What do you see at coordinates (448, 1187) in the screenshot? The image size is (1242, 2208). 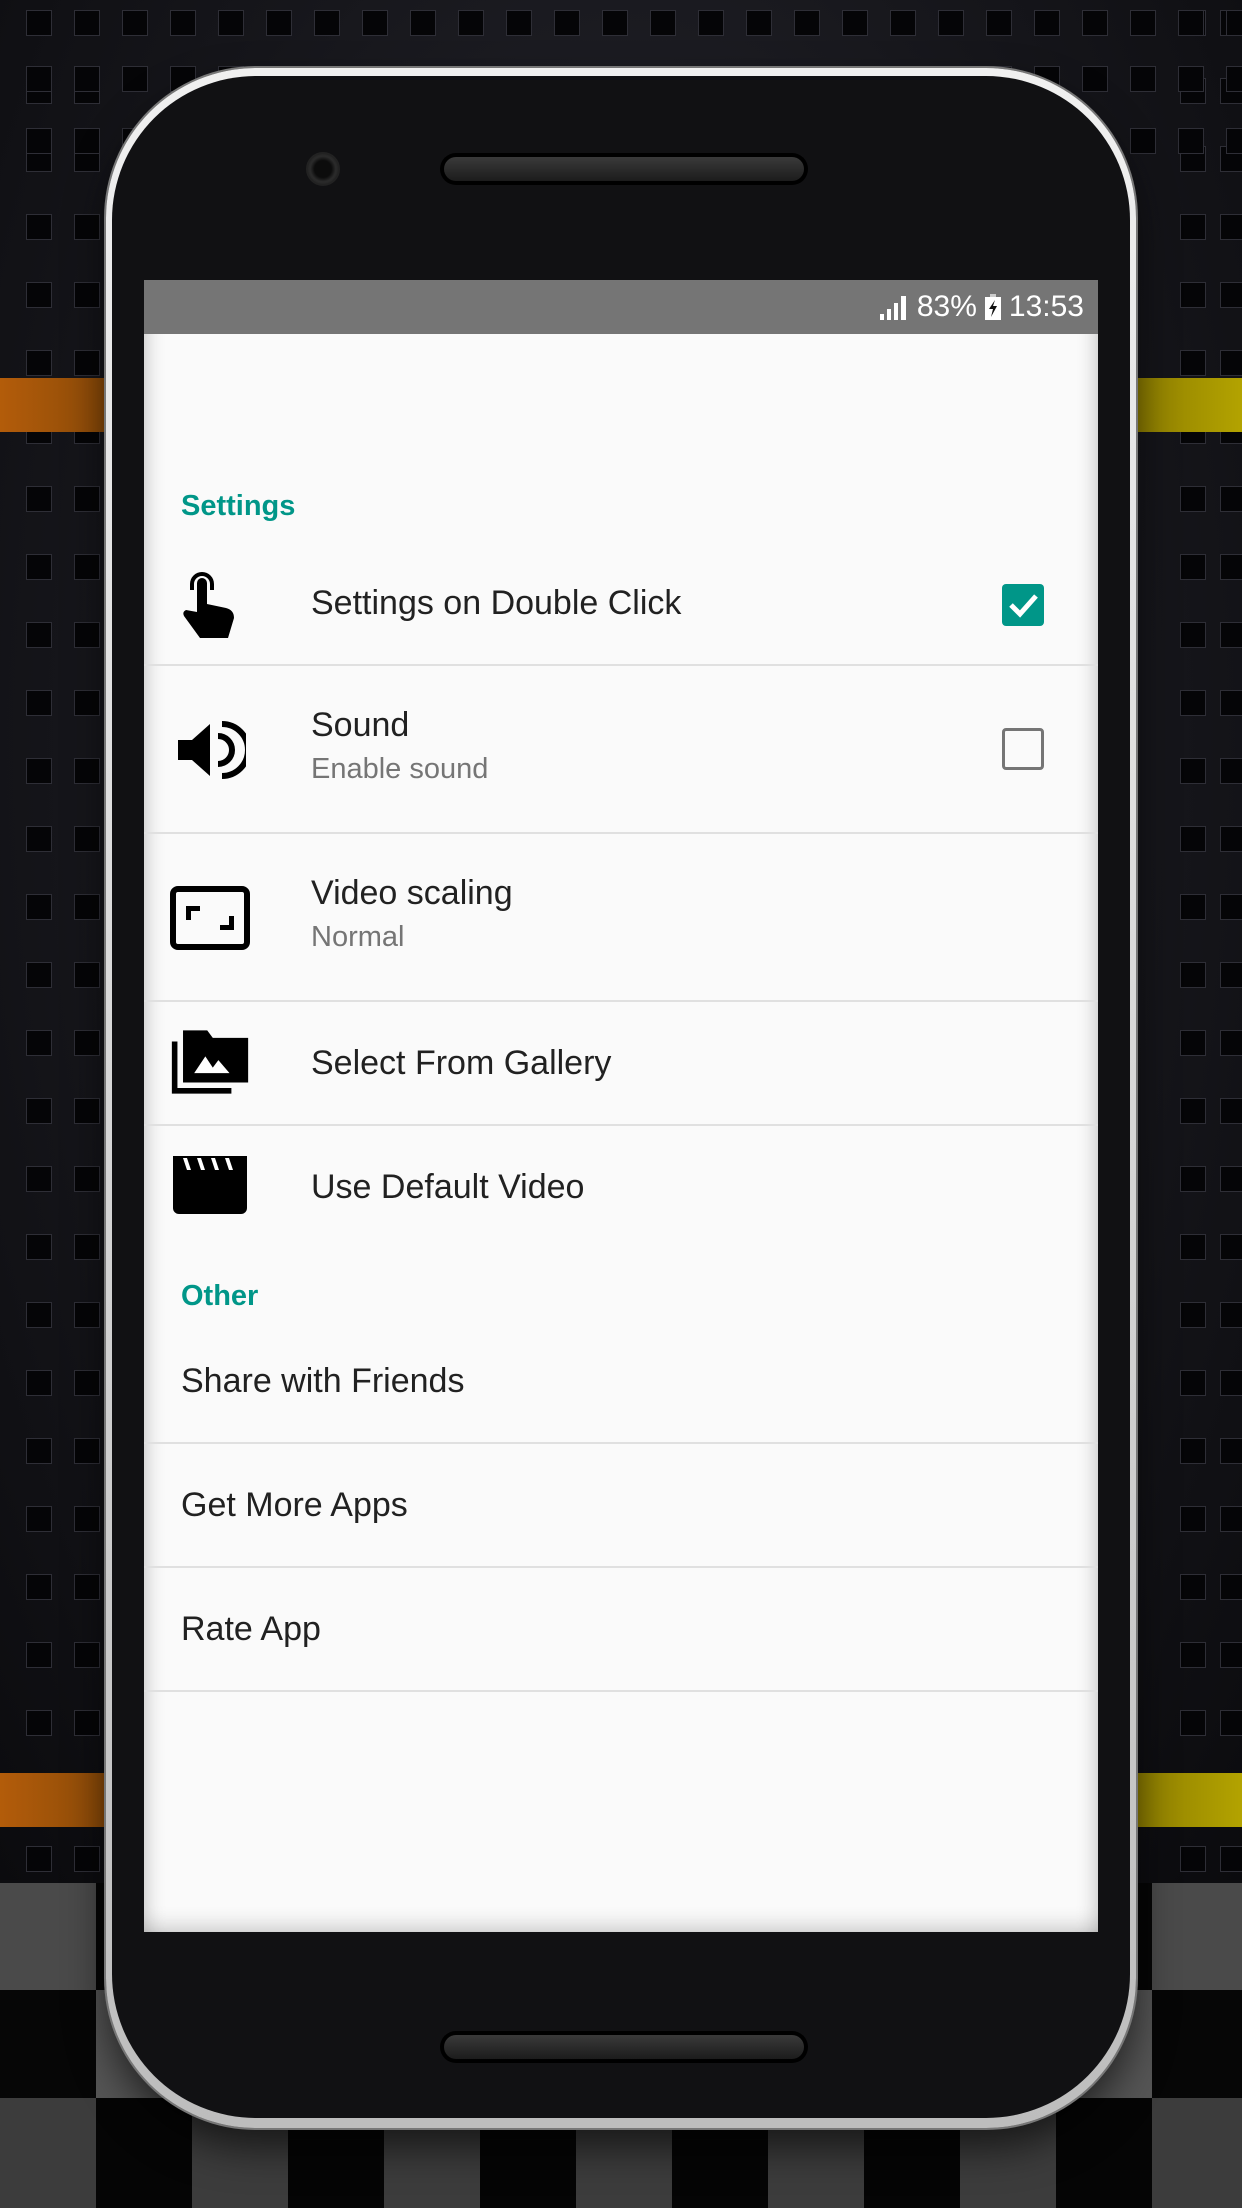 I see `pref-title: Use Default Video` at bounding box center [448, 1187].